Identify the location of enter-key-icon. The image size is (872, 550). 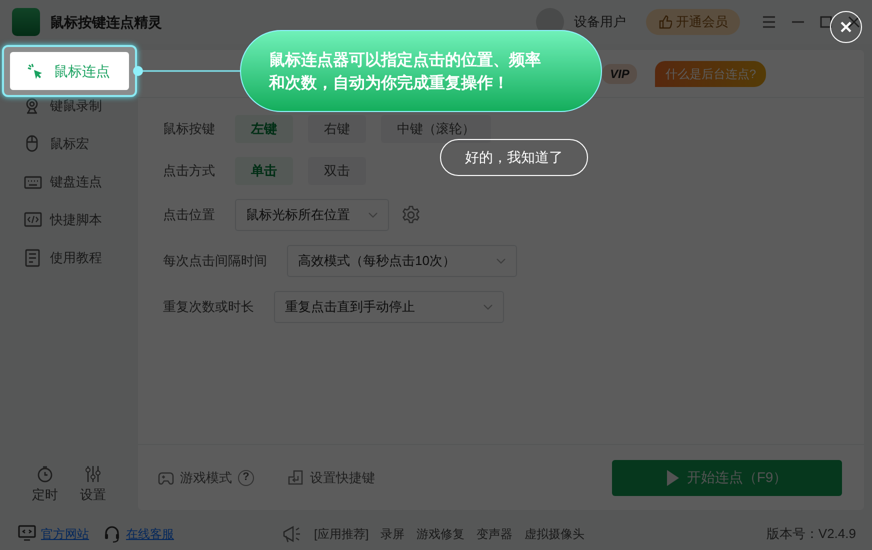
(296, 478).